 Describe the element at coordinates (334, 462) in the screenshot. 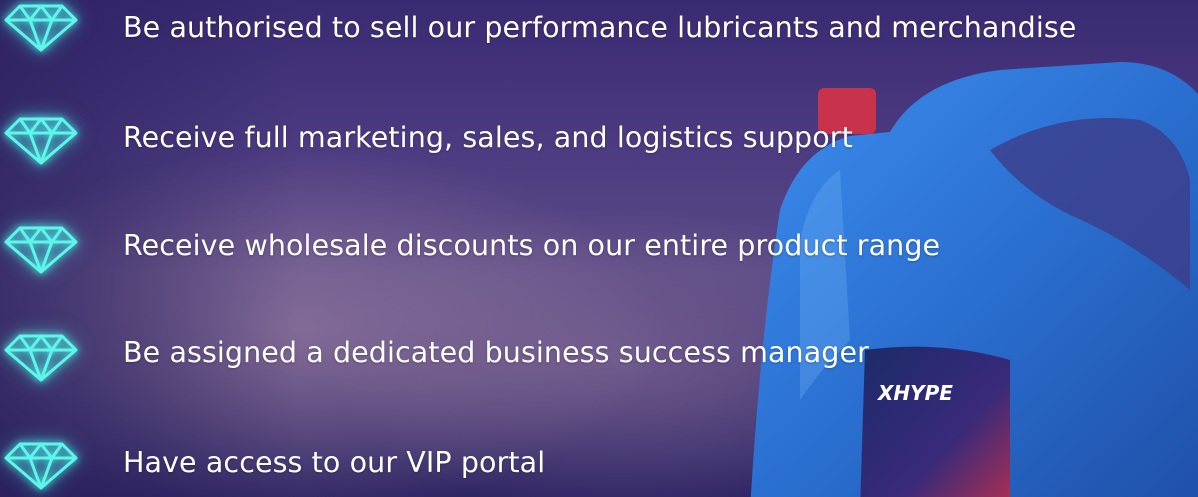

I see `benefit-text: Have access to our VIP portal` at that location.